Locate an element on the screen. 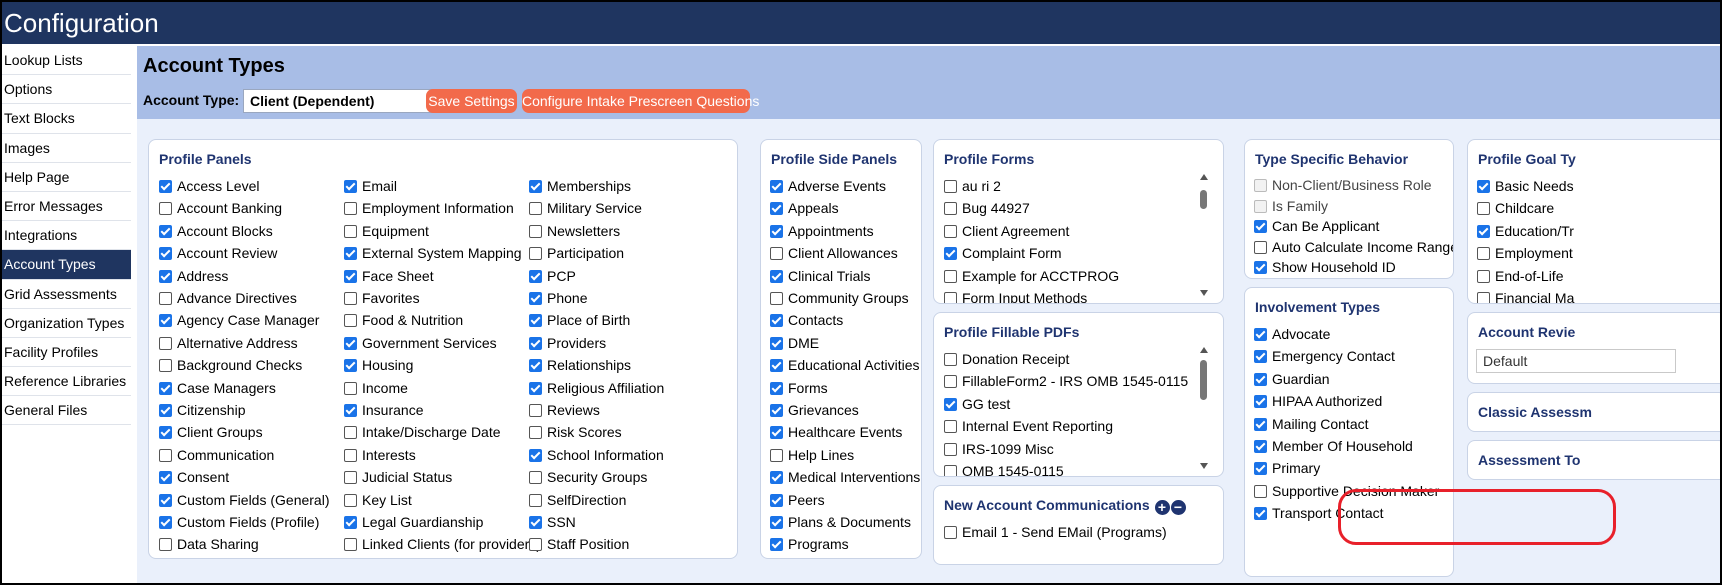 Image resolution: width=1722 pixels, height=585 pixels. scroll-down-icon is located at coordinates (1204, 466).